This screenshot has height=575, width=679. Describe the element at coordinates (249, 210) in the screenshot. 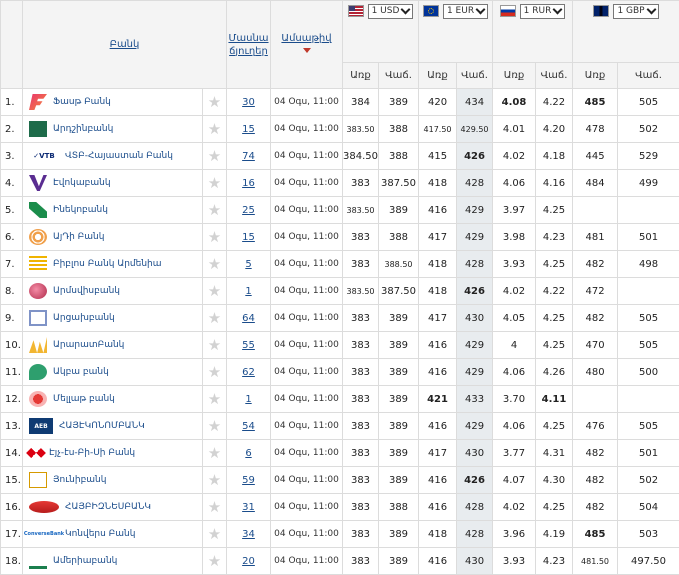

I see `branches-count: 25` at that location.